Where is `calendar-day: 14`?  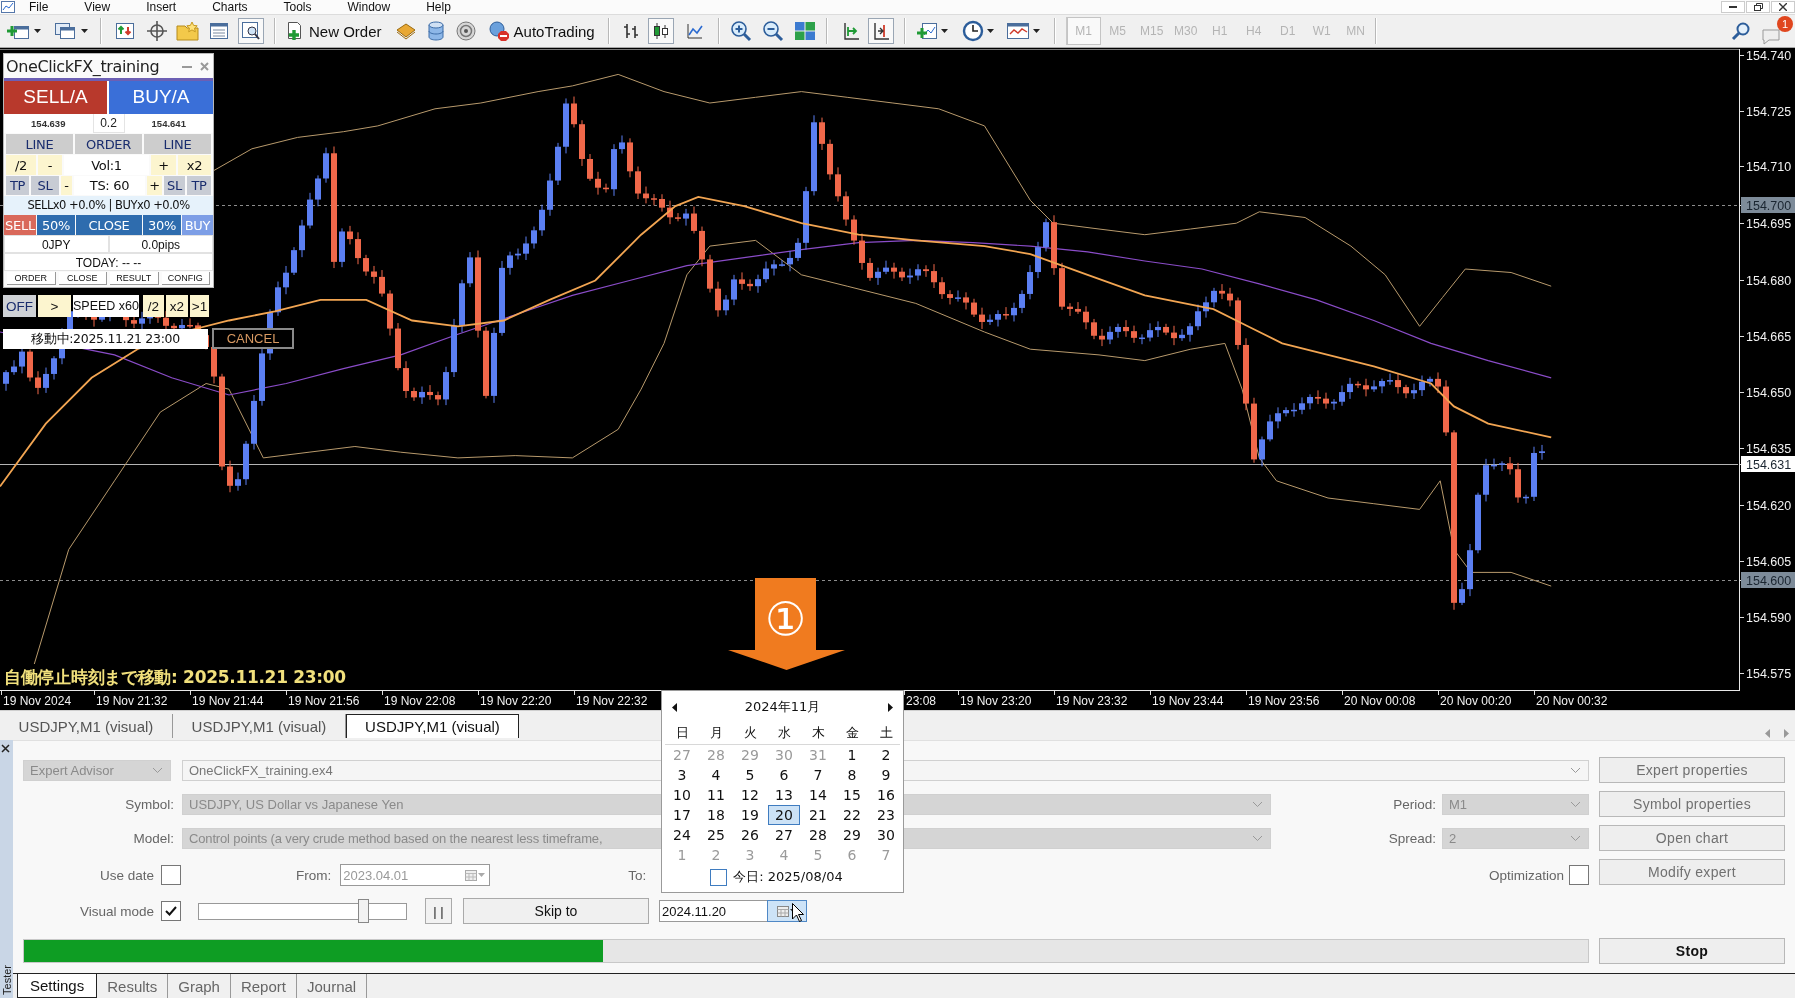
calendar-day: 14 is located at coordinates (818, 795).